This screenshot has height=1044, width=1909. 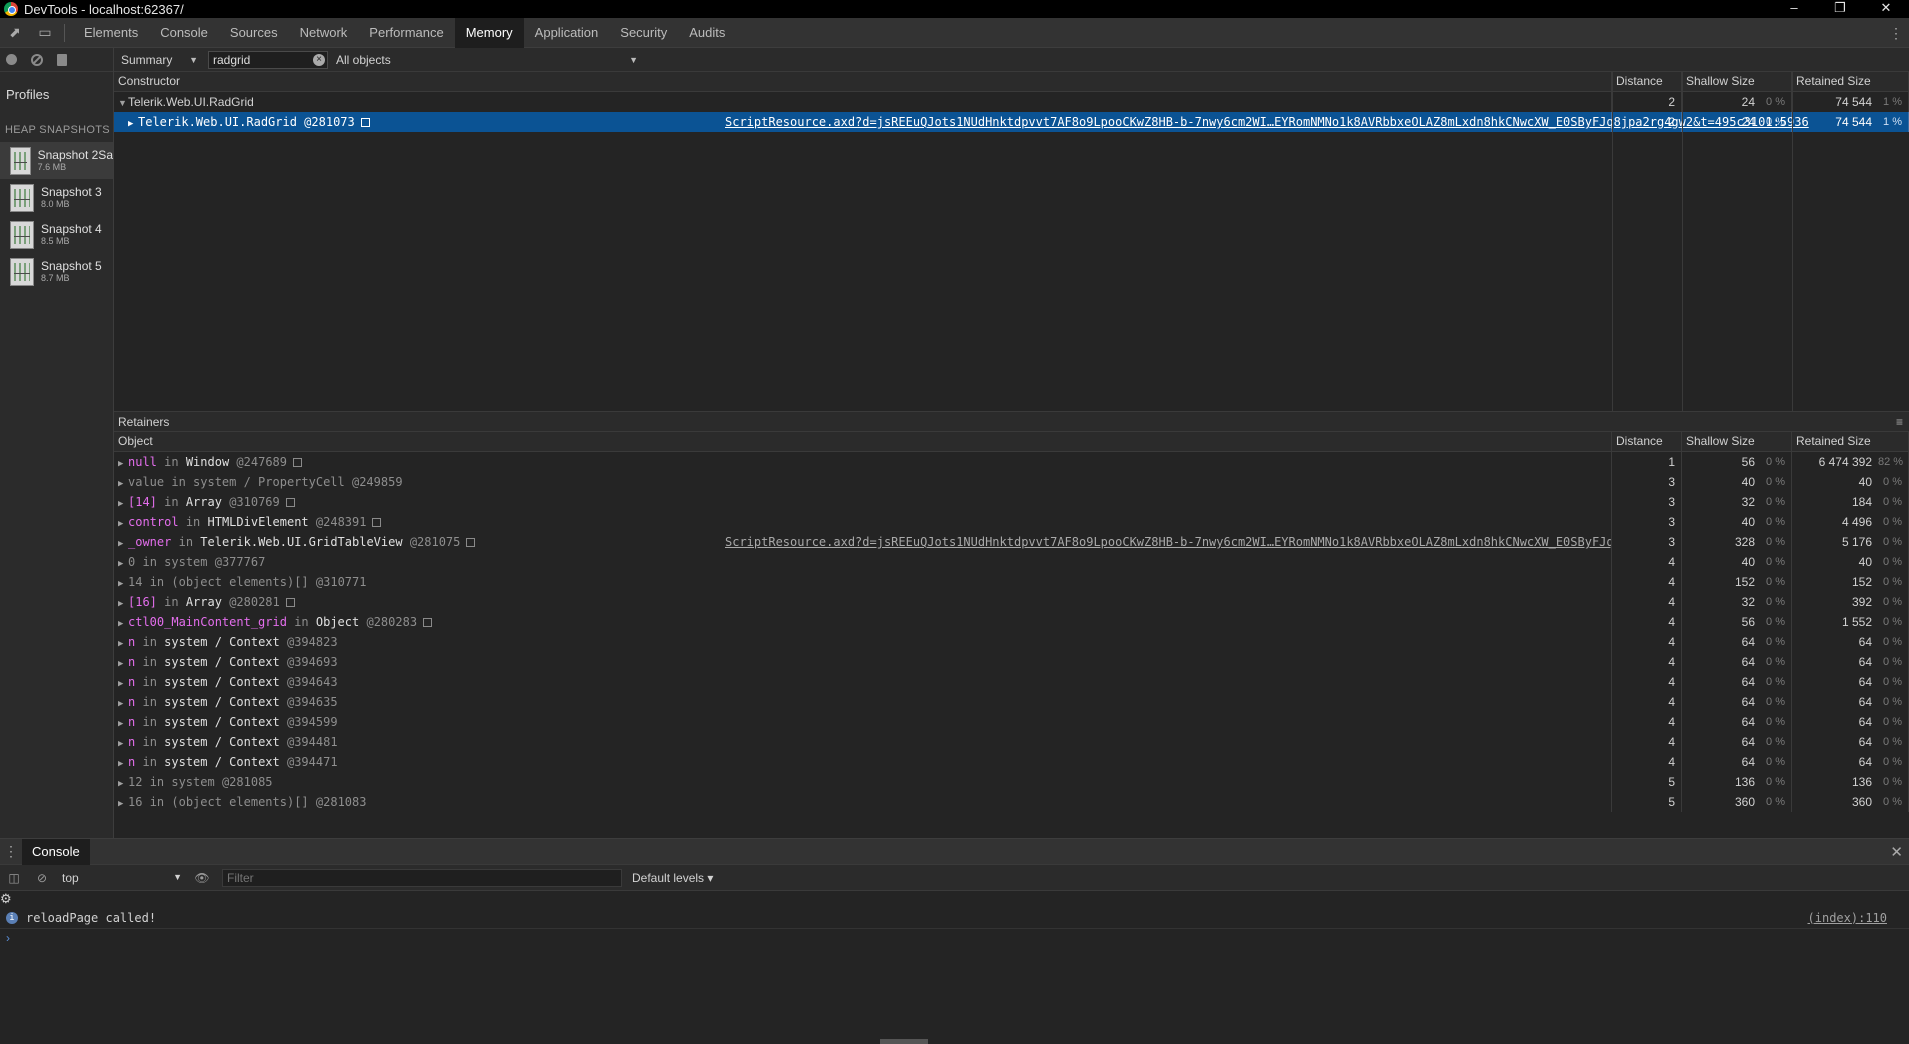 I want to click on drawer-resize-handle, so click(x=904, y=1041).